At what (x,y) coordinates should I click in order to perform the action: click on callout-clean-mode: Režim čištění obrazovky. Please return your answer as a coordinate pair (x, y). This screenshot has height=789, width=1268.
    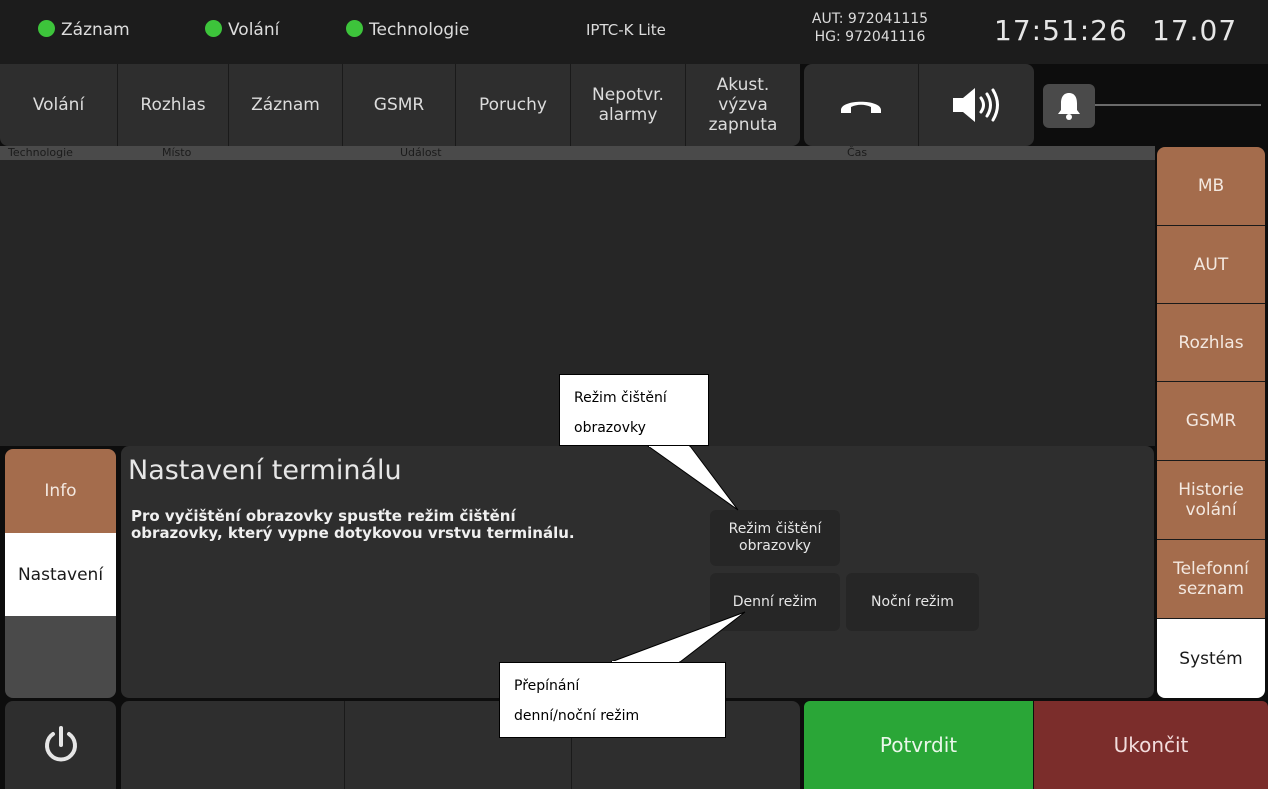
    Looking at the image, I should click on (634, 410).